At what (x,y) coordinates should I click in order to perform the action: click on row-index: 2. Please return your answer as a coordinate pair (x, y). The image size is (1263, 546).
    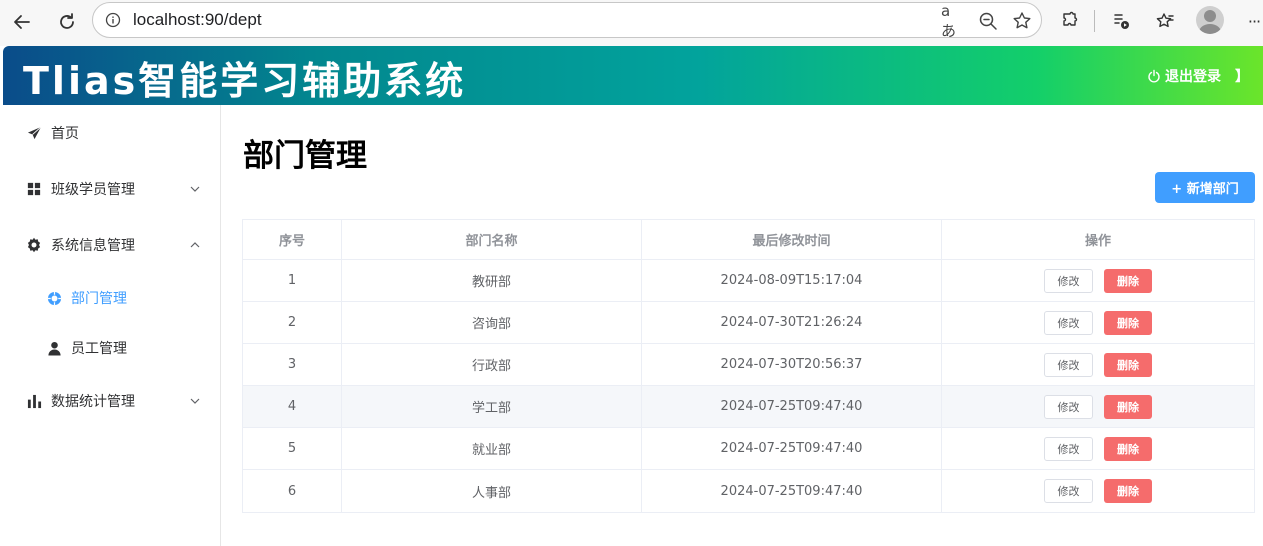
    Looking at the image, I should click on (292, 322).